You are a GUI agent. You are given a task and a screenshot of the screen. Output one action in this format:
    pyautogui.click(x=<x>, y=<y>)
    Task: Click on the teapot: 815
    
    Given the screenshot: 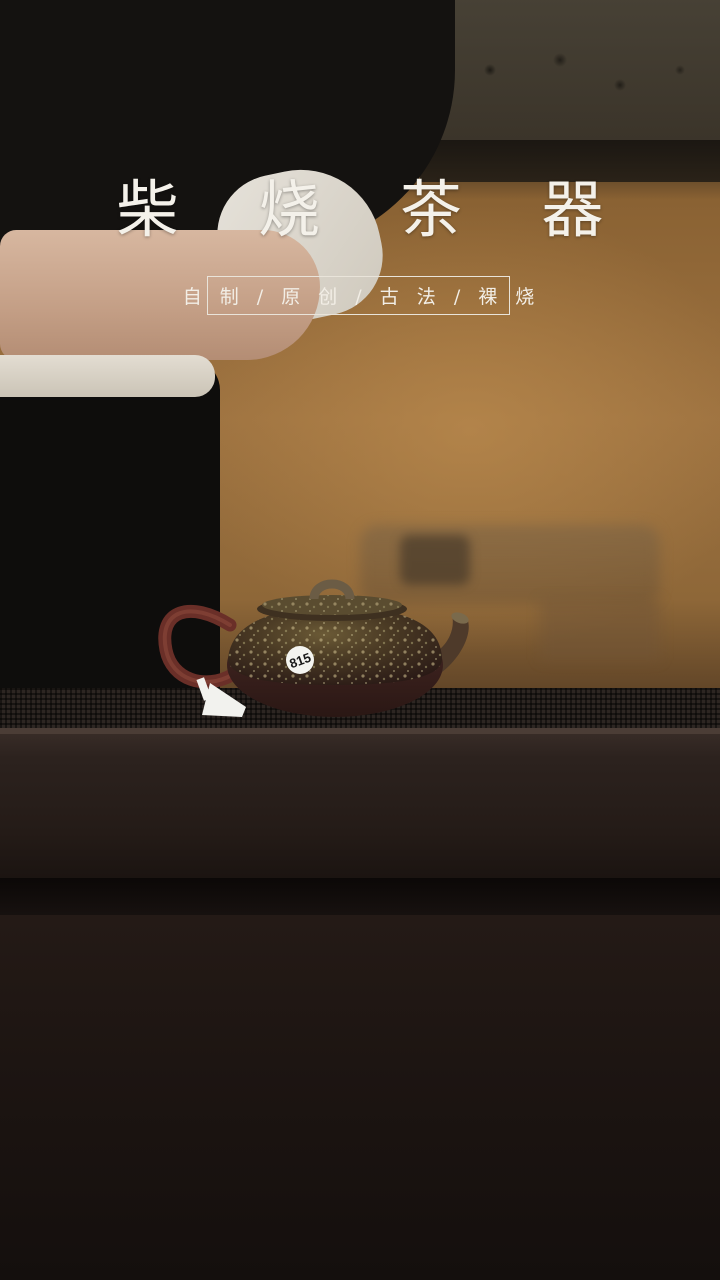 What is the action you would take?
    pyautogui.click(x=313, y=648)
    